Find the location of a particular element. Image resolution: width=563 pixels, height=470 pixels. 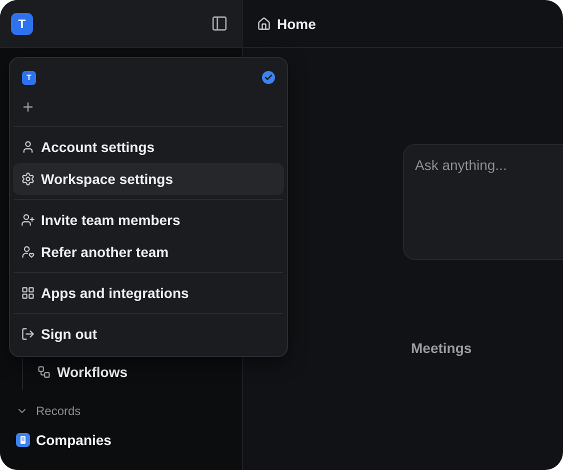

menu-item: Apps and integrations is located at coordinates (148, 293).